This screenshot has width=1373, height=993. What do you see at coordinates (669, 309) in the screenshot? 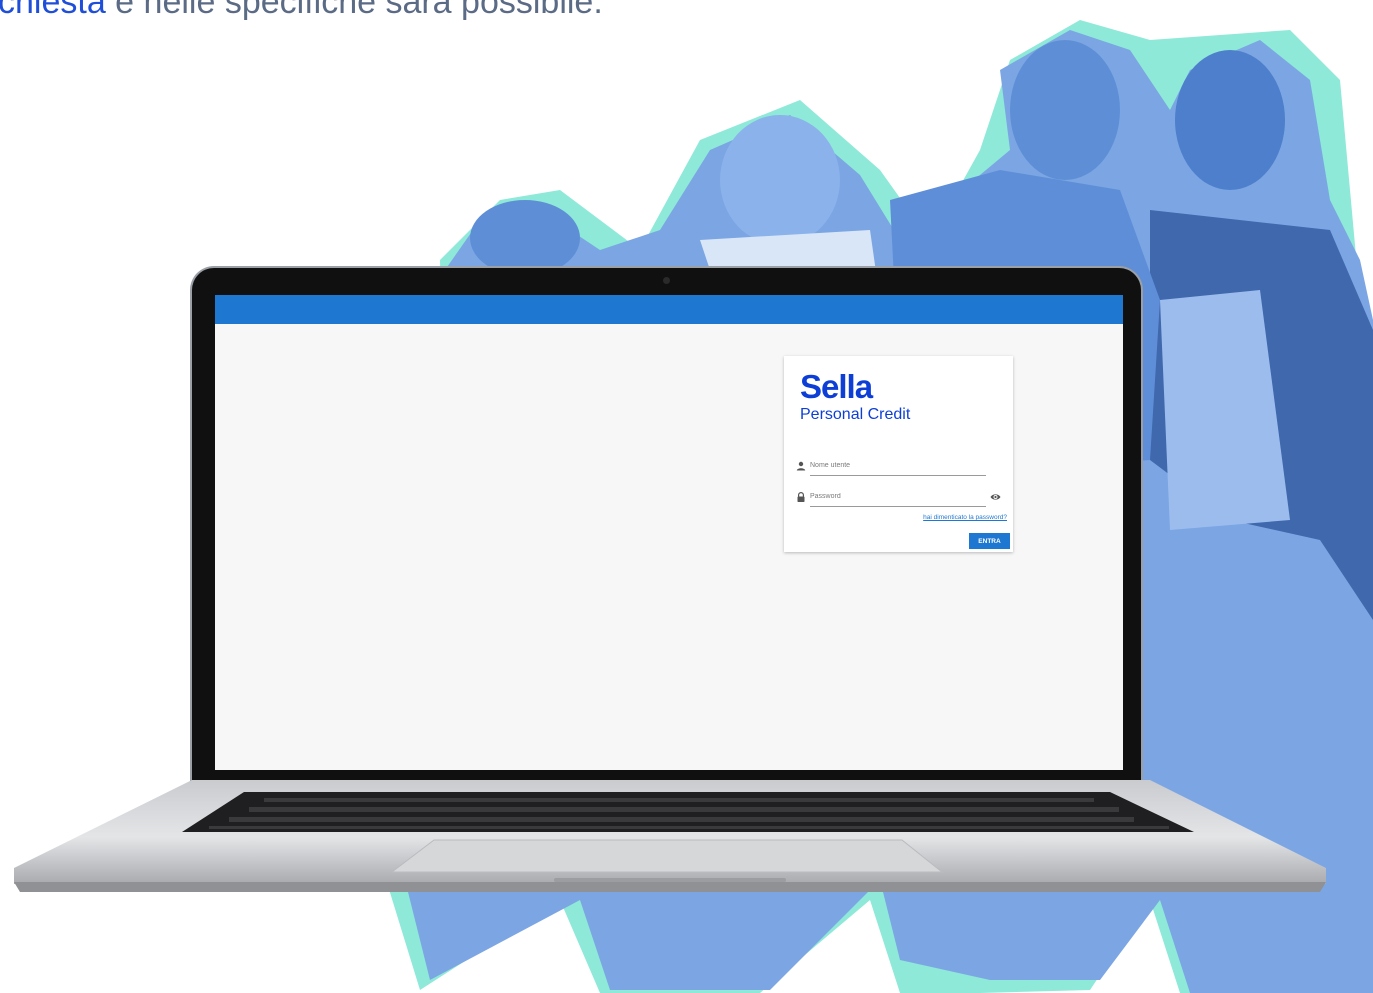
I see `app-header-bar` at bounding box center [669, 309].